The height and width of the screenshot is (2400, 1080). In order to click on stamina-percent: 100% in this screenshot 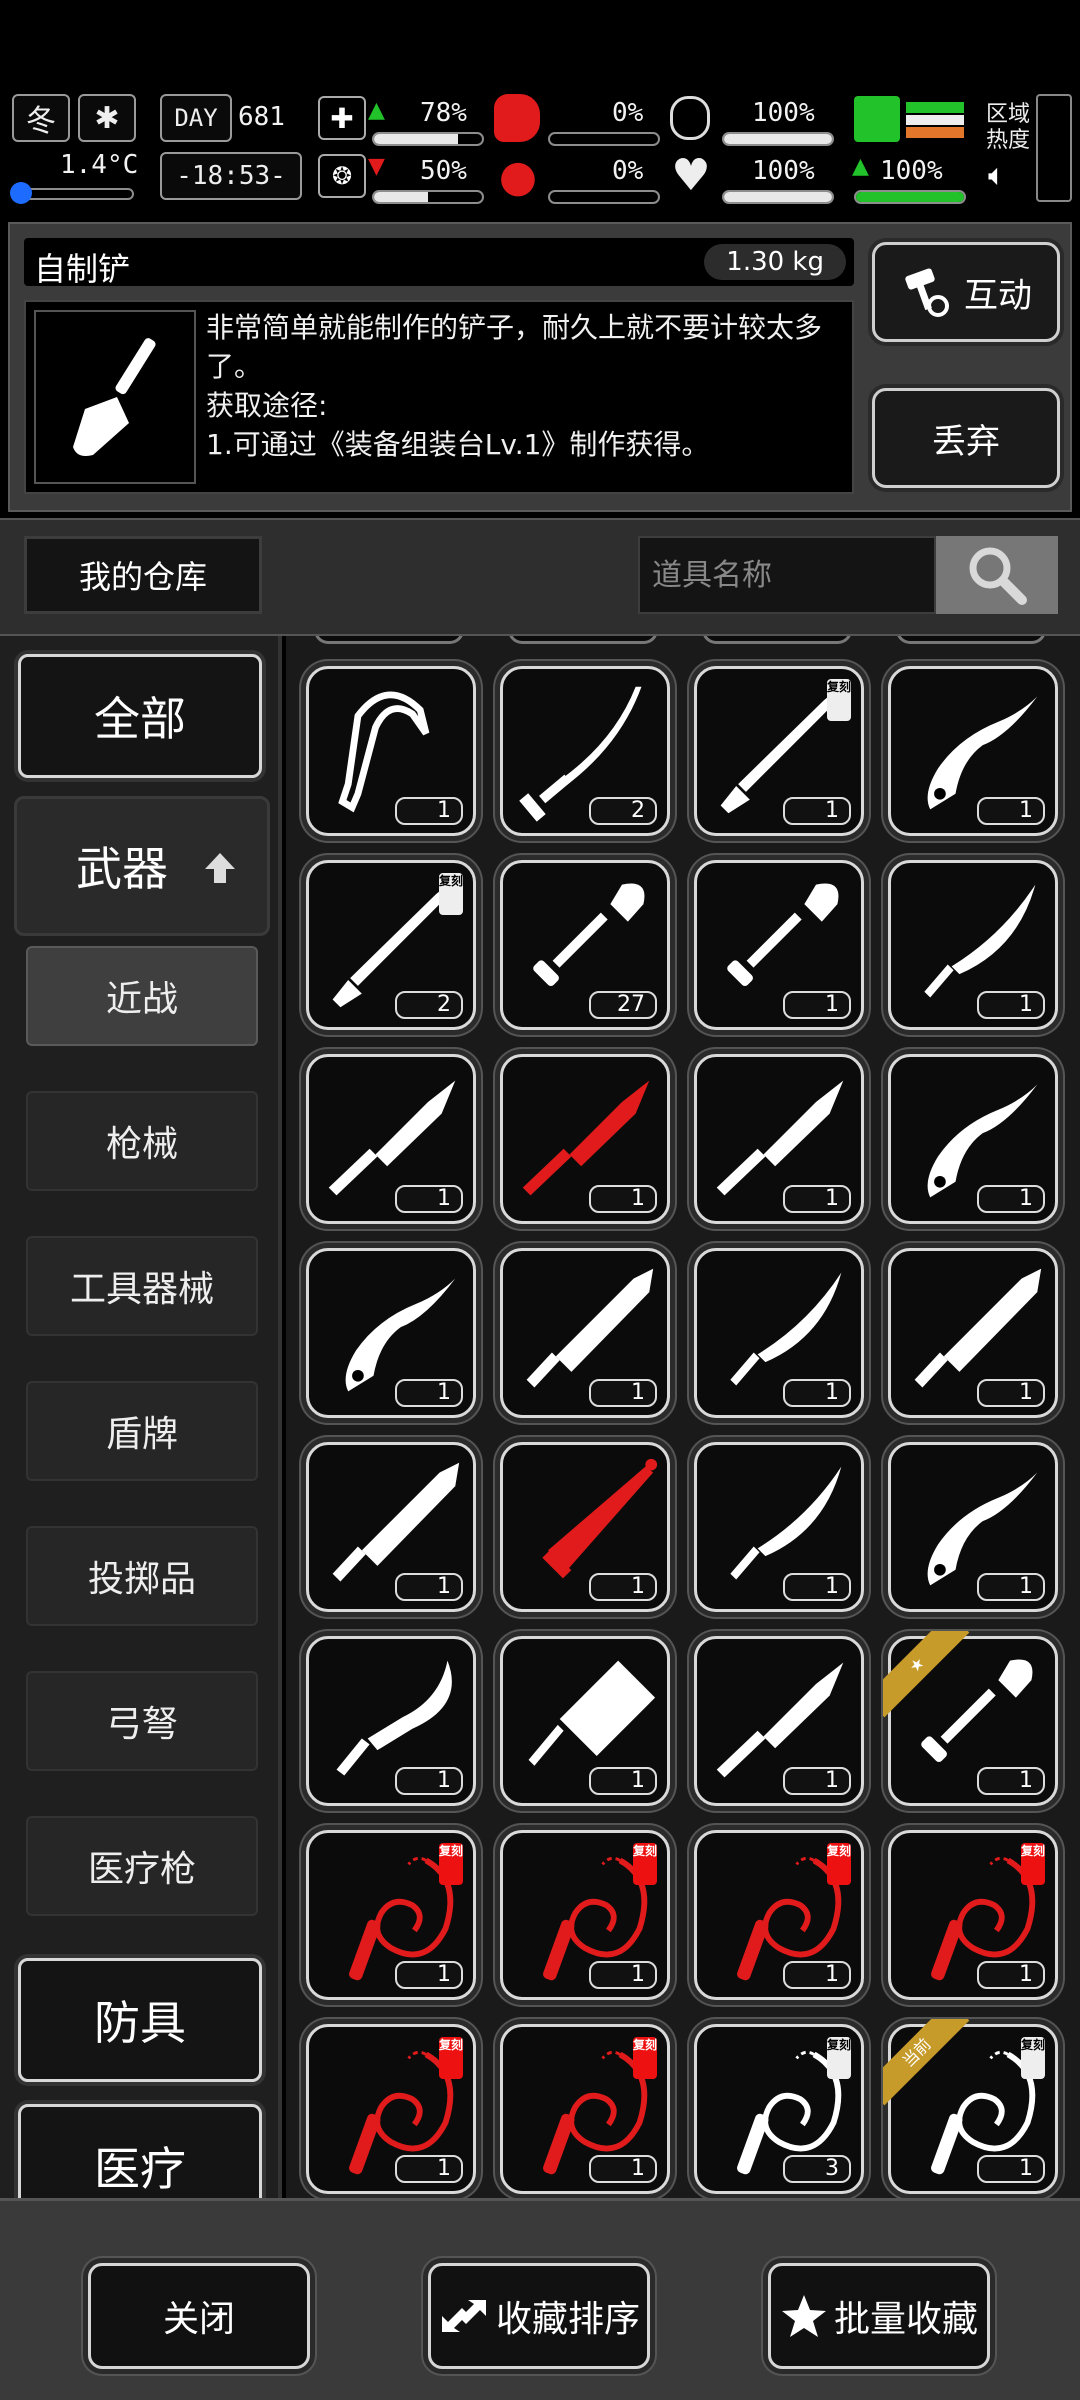, I will do `click(783, 113)`.